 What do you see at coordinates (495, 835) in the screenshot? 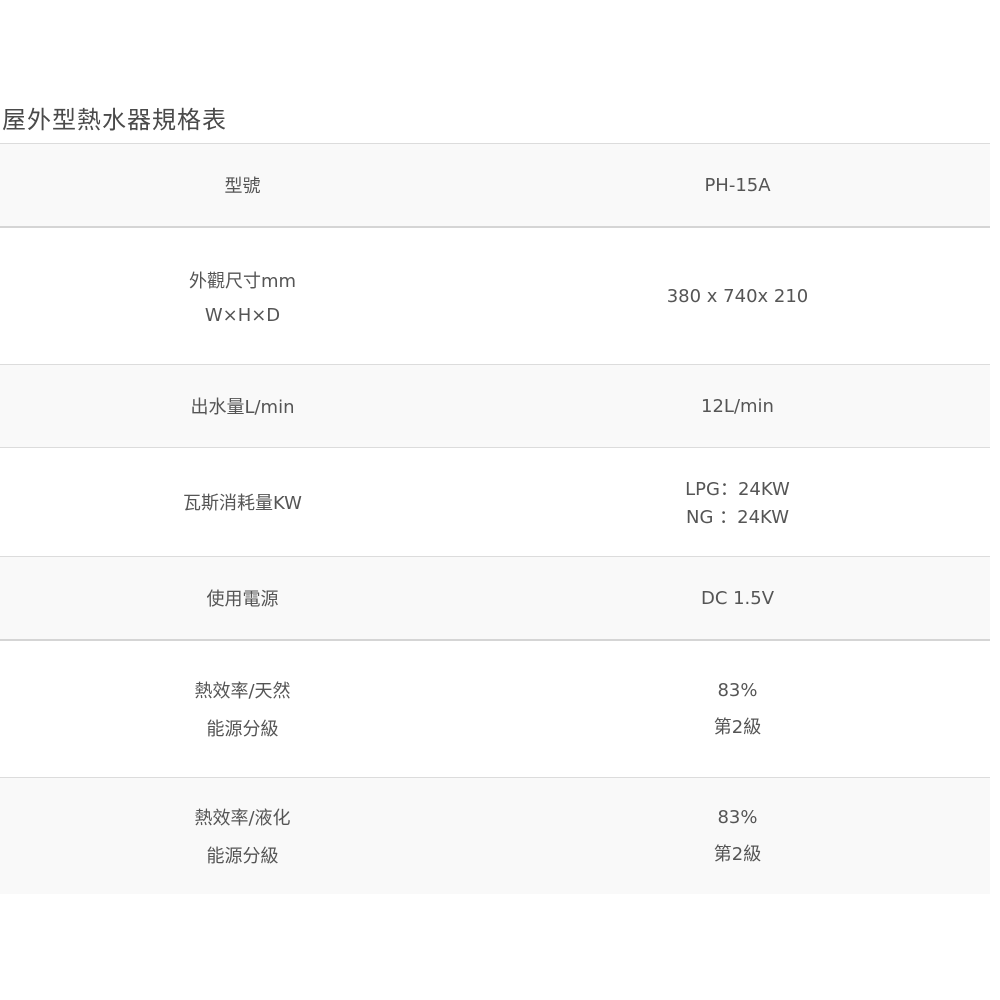
I see `table-row-efficiency-lpg: 熱效率/液化 能源分級 83% 第2級` at bounding box center [495, 835].